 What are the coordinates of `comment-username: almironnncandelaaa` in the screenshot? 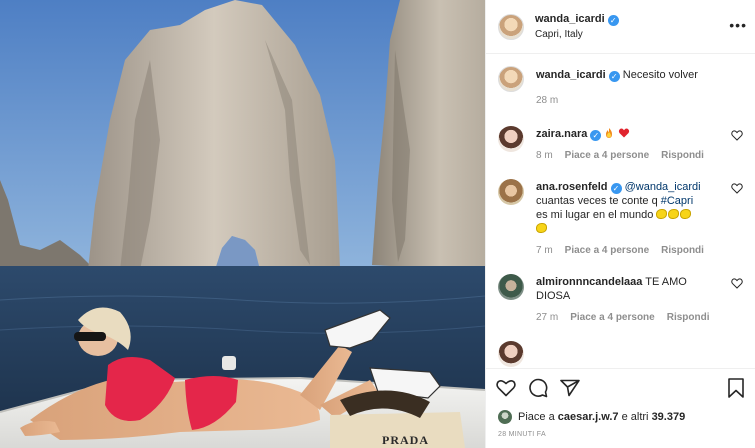 It's located at (589, 282).